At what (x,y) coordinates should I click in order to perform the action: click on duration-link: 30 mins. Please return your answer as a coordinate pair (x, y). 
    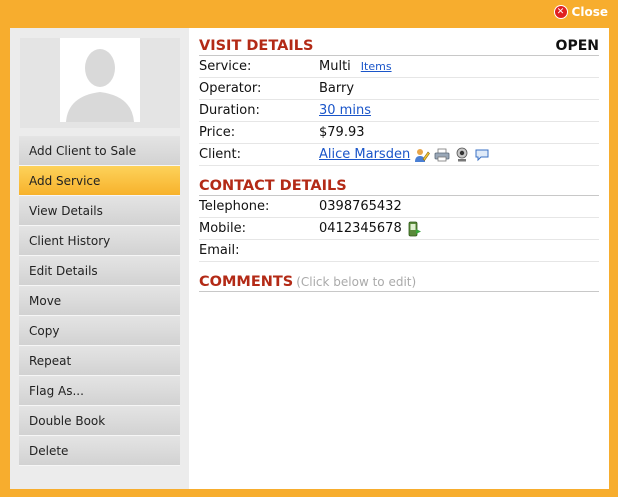
    Looking at the image, I should click on (345, 110).